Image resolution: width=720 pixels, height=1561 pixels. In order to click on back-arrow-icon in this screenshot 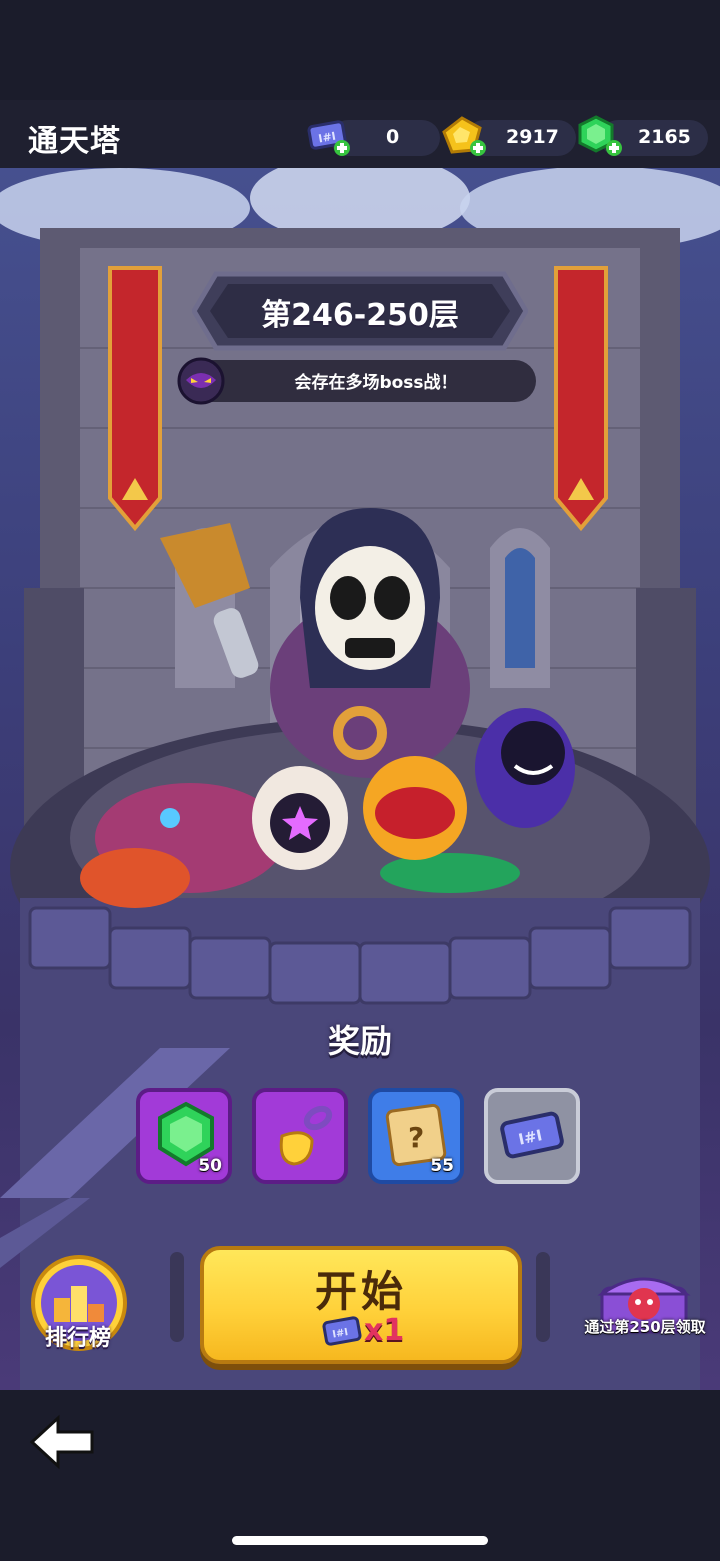, I will do `click(63, 1442)`.